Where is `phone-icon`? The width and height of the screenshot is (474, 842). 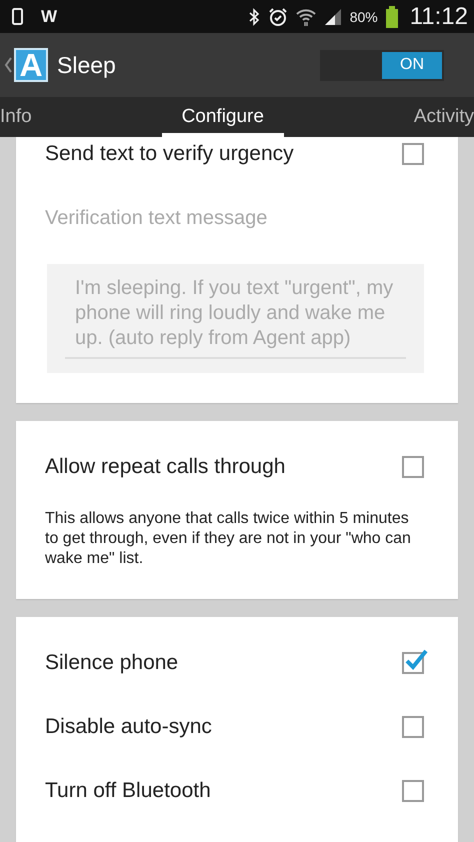
phone-icon is located at coordinates (17, 16).